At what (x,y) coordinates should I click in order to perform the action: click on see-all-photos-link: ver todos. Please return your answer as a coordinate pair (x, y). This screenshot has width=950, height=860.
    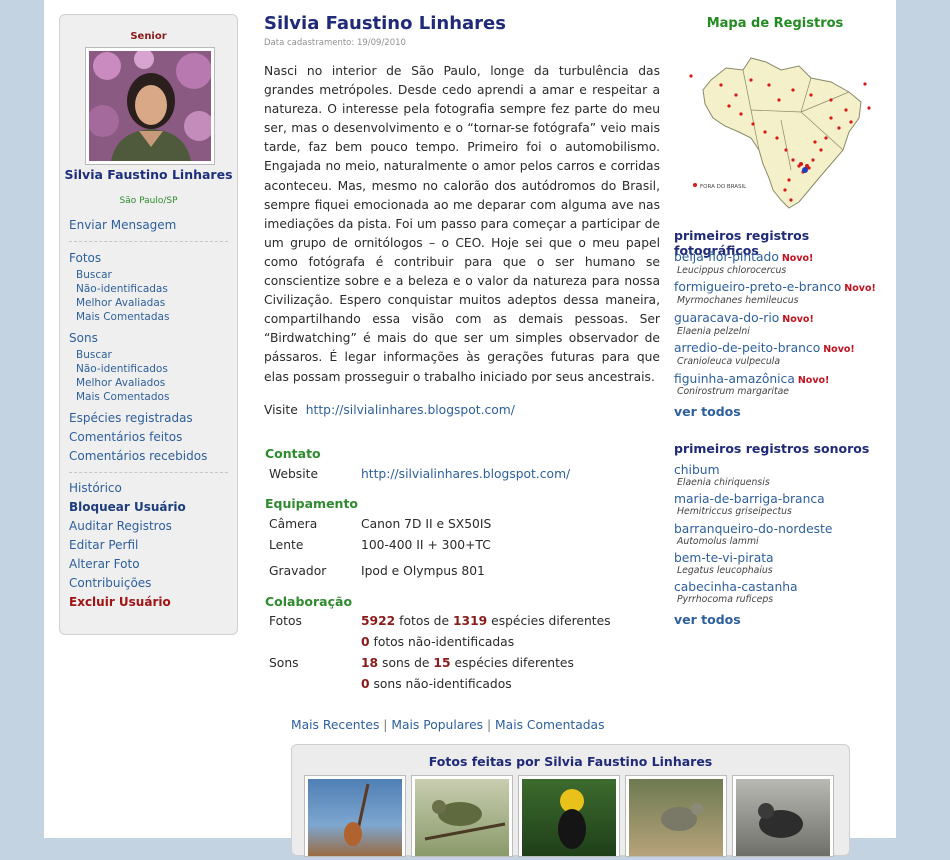
    Looking at the image, I should click on (707, 411).